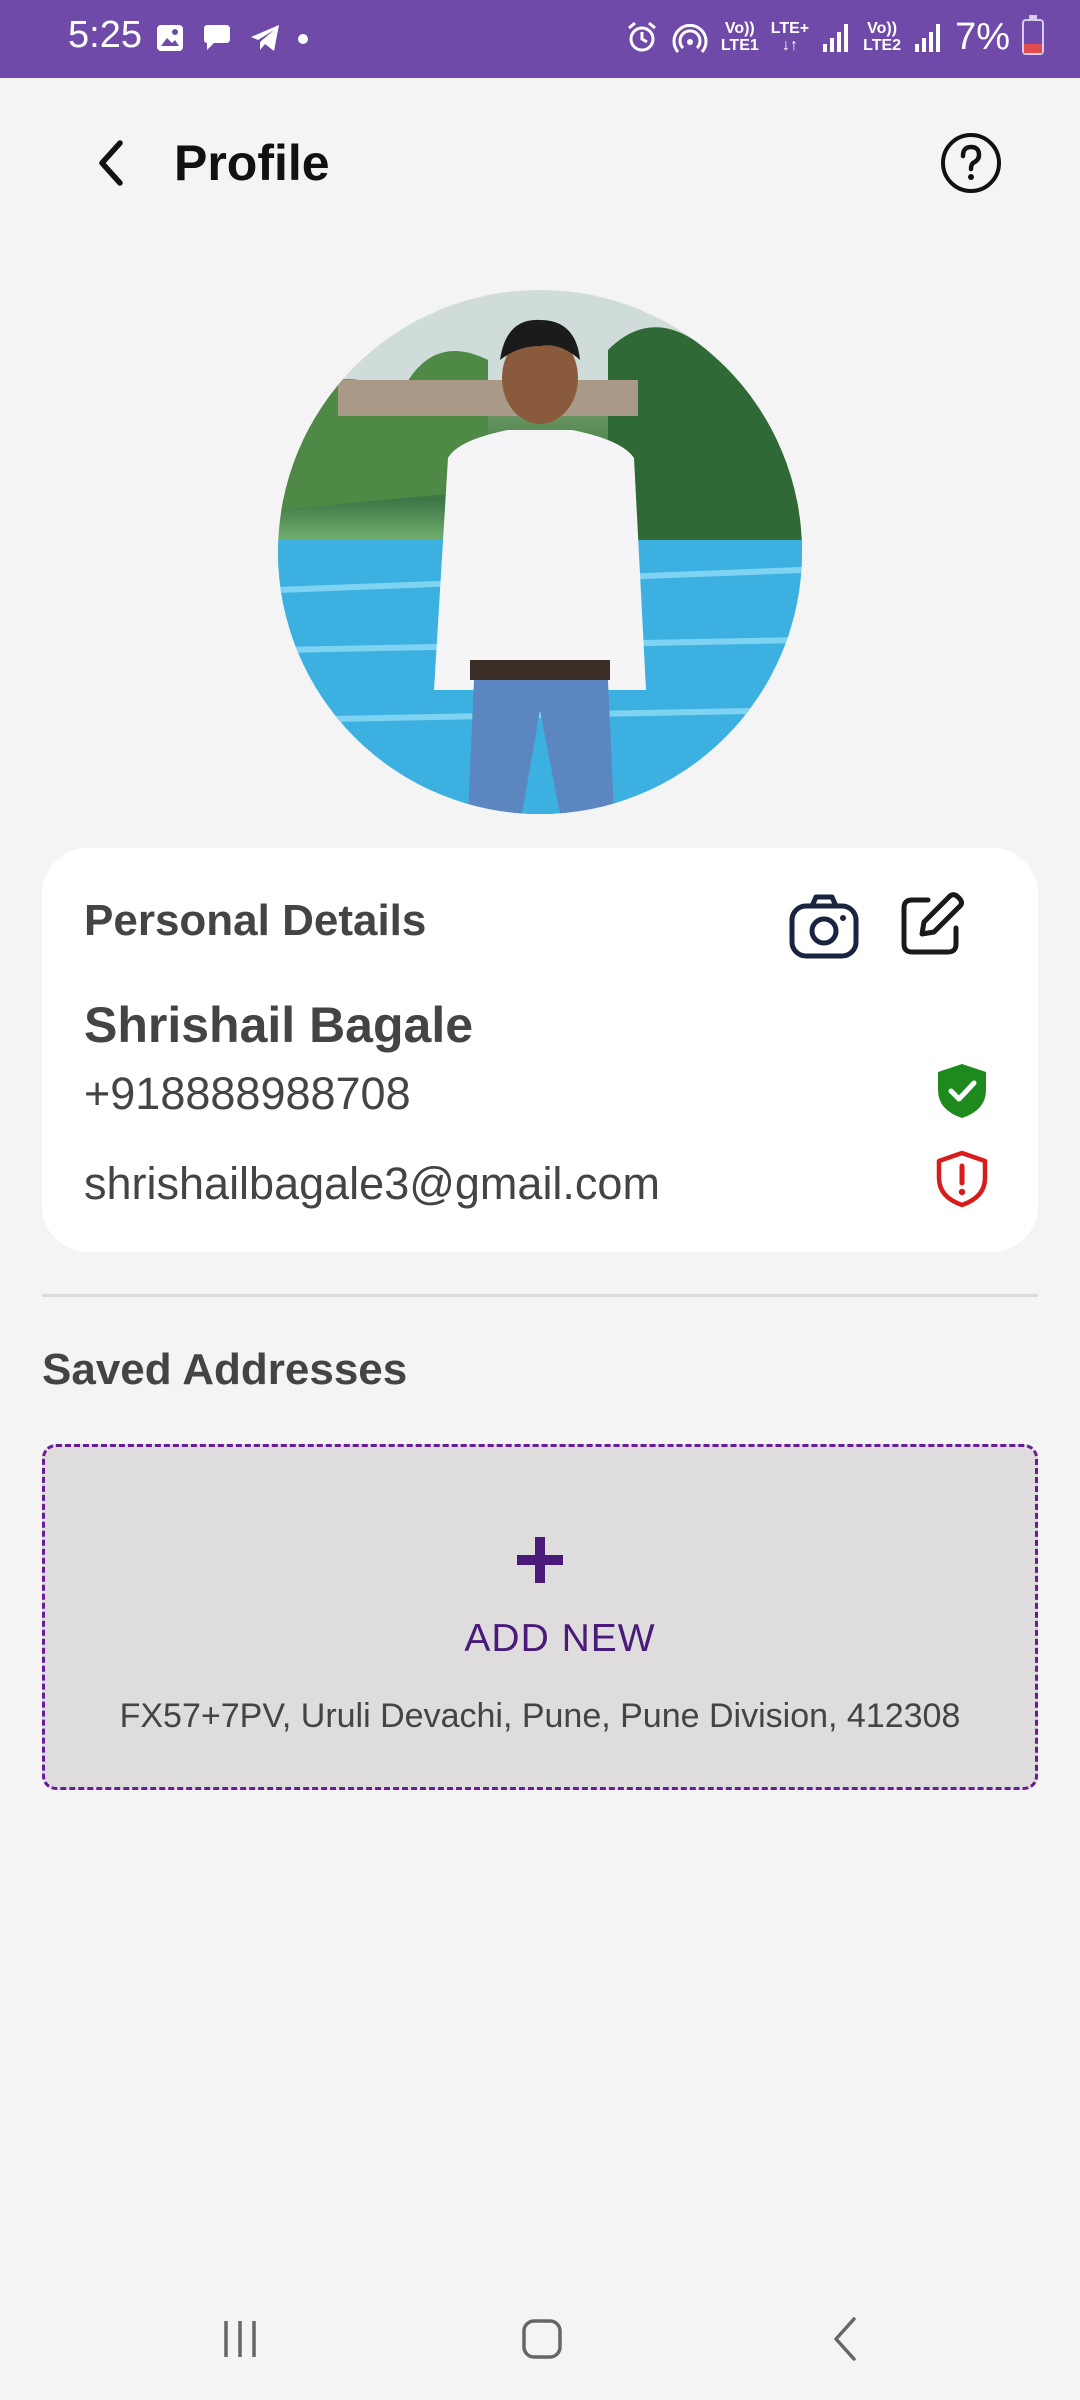 The height and width of the screenshot is (2400, 1080). What do you see at coordinates (824, 926) in the screenshot?
I see `camera-icon` at bounding box center [824, 926].